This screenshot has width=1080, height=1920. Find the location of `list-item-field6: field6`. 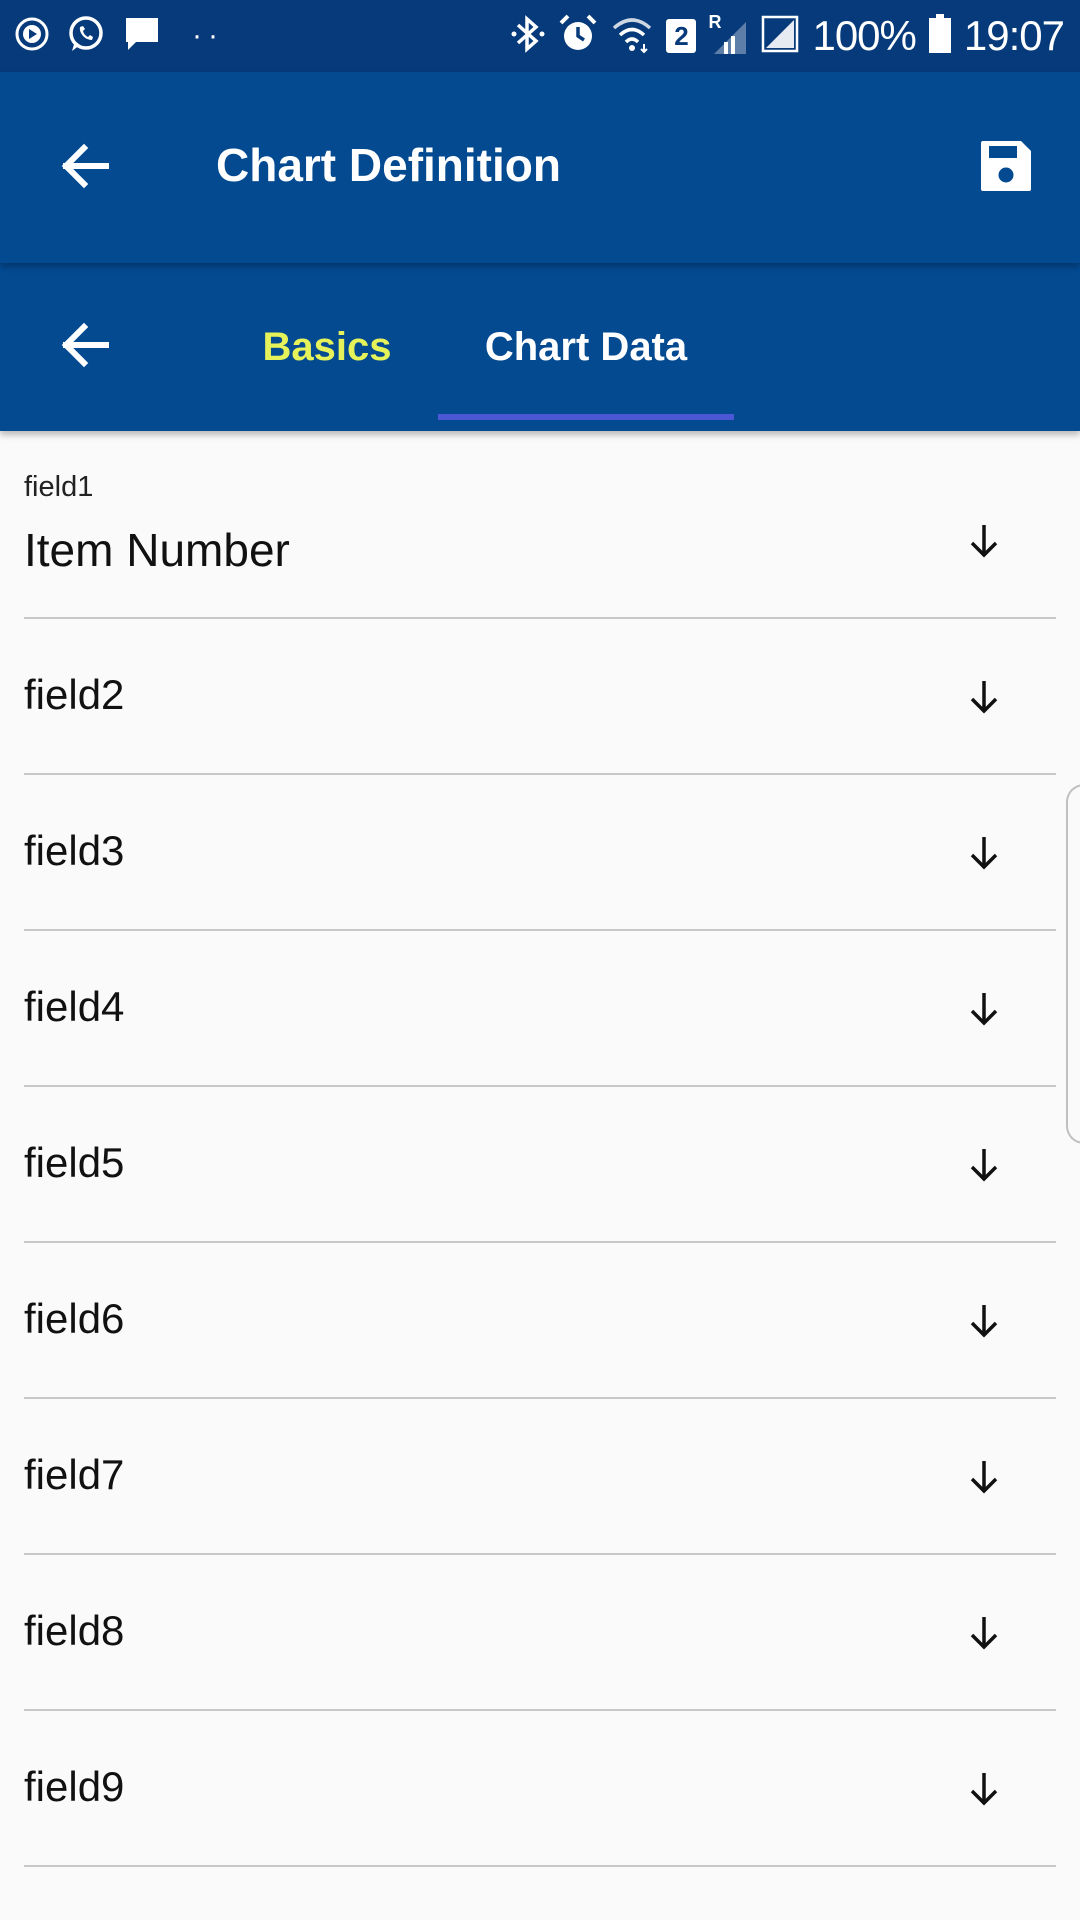

list-item-field6: field6 is located at coordinates (540, 1321).